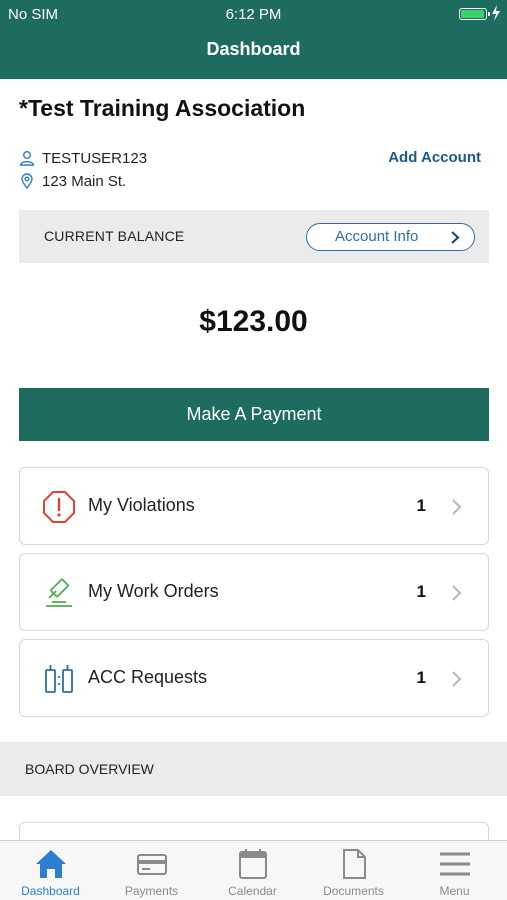 Image resolution: width=507 pixels, height=900 pixels. I want to click on make-payment-button: Make A Payment, so click(254, 414).